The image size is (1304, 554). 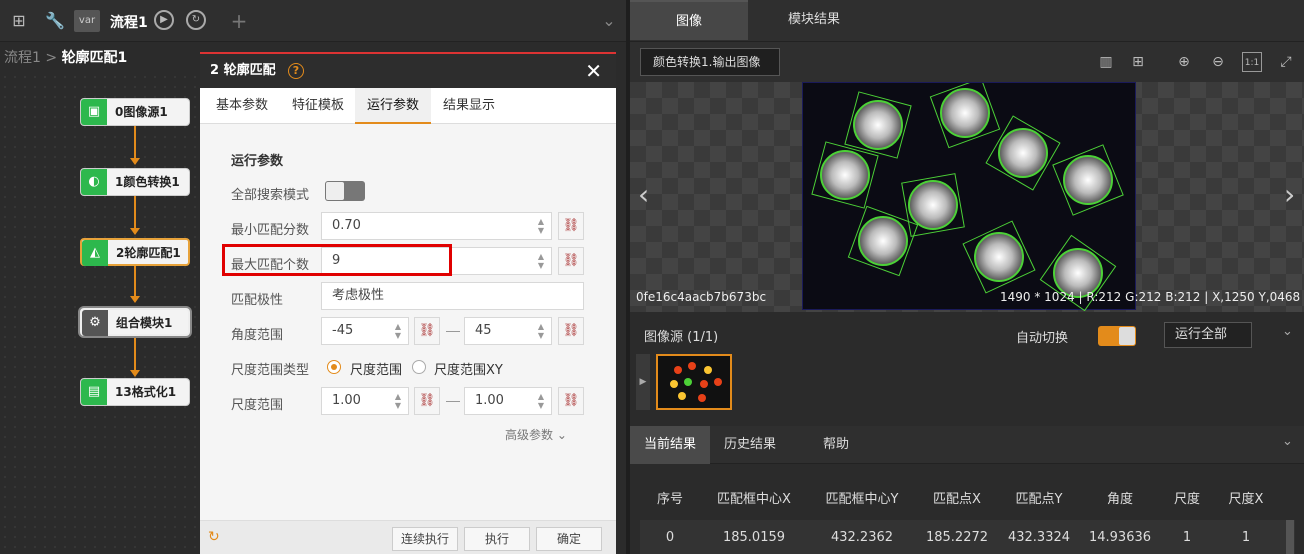 What do you see at coordinates (365, 331) in the screenshot?
I see `angle-min-input: -45 ▲ ▼` at bounding box center [365, 331].